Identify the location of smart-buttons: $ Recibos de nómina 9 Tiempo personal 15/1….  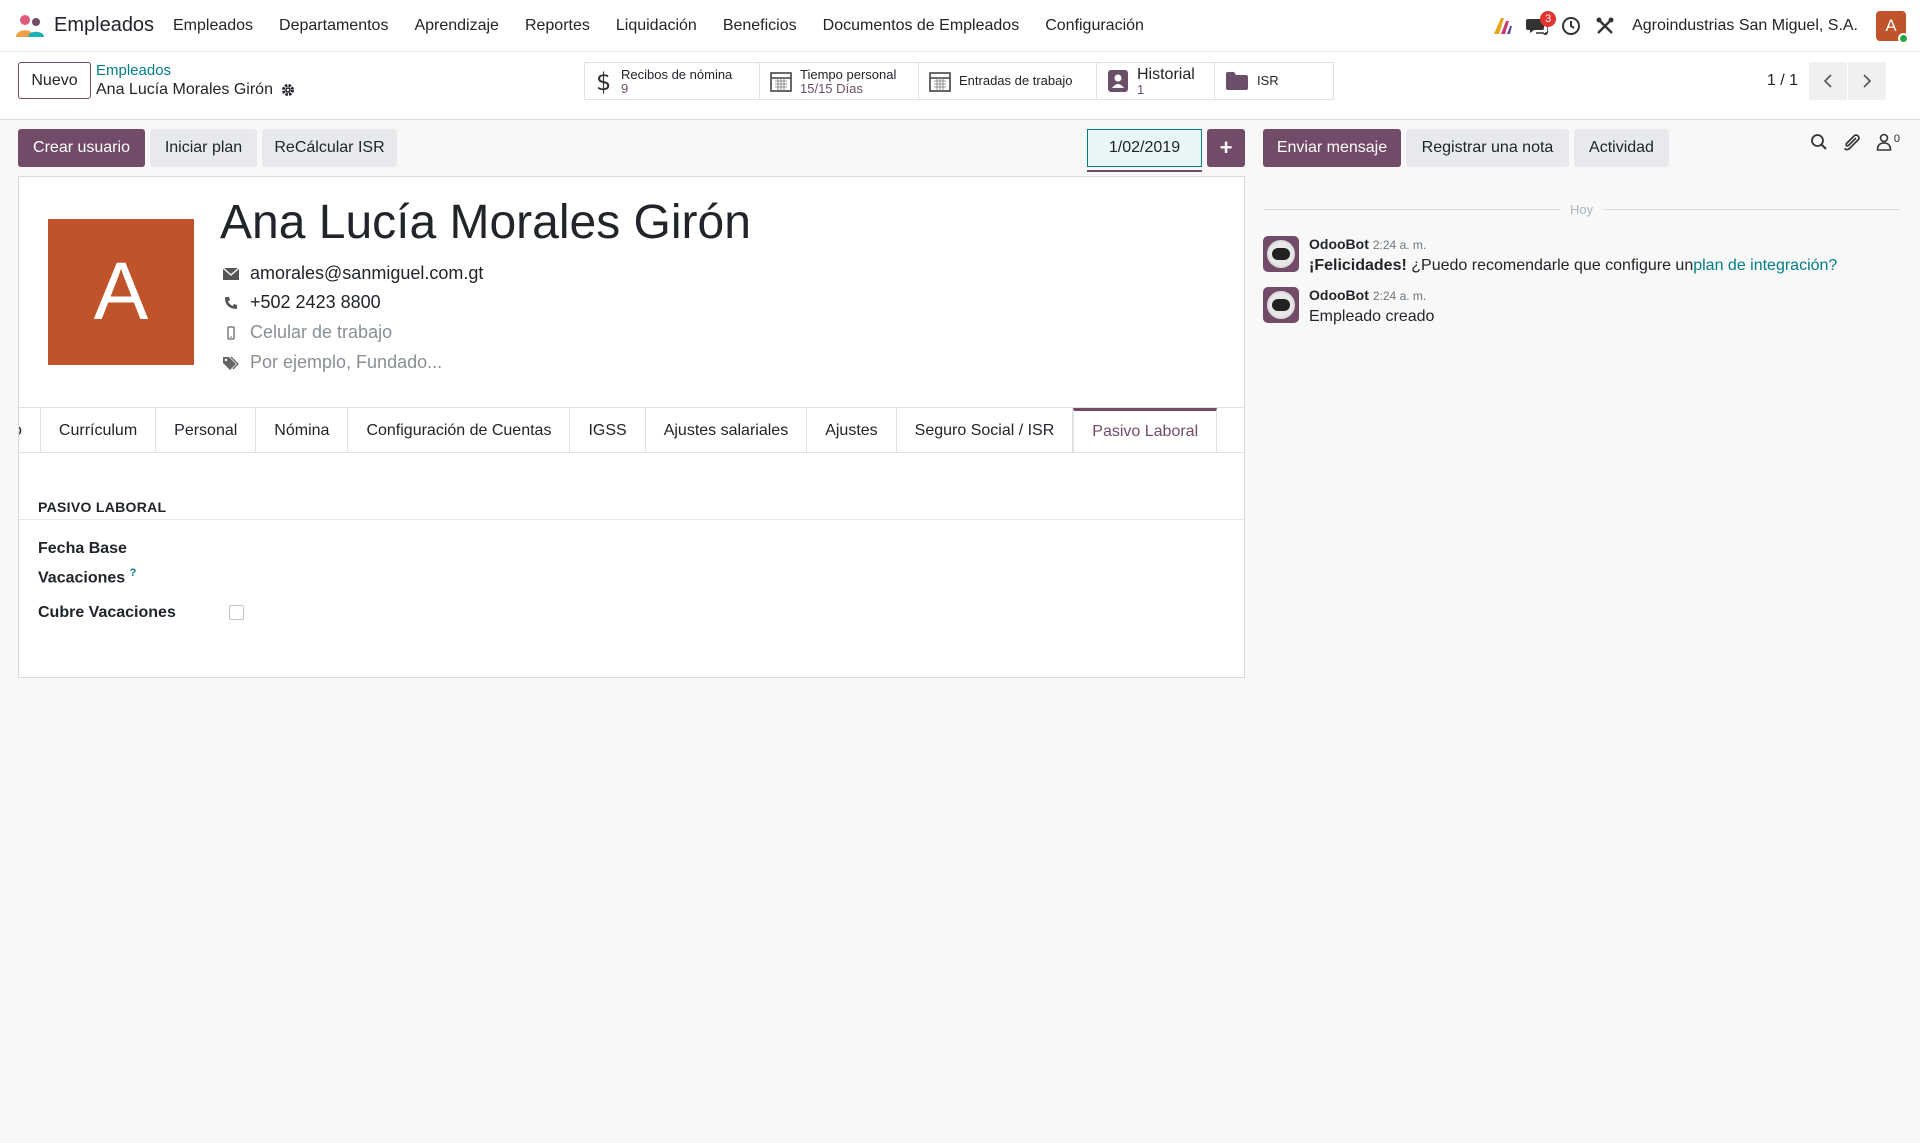
(959, 81).